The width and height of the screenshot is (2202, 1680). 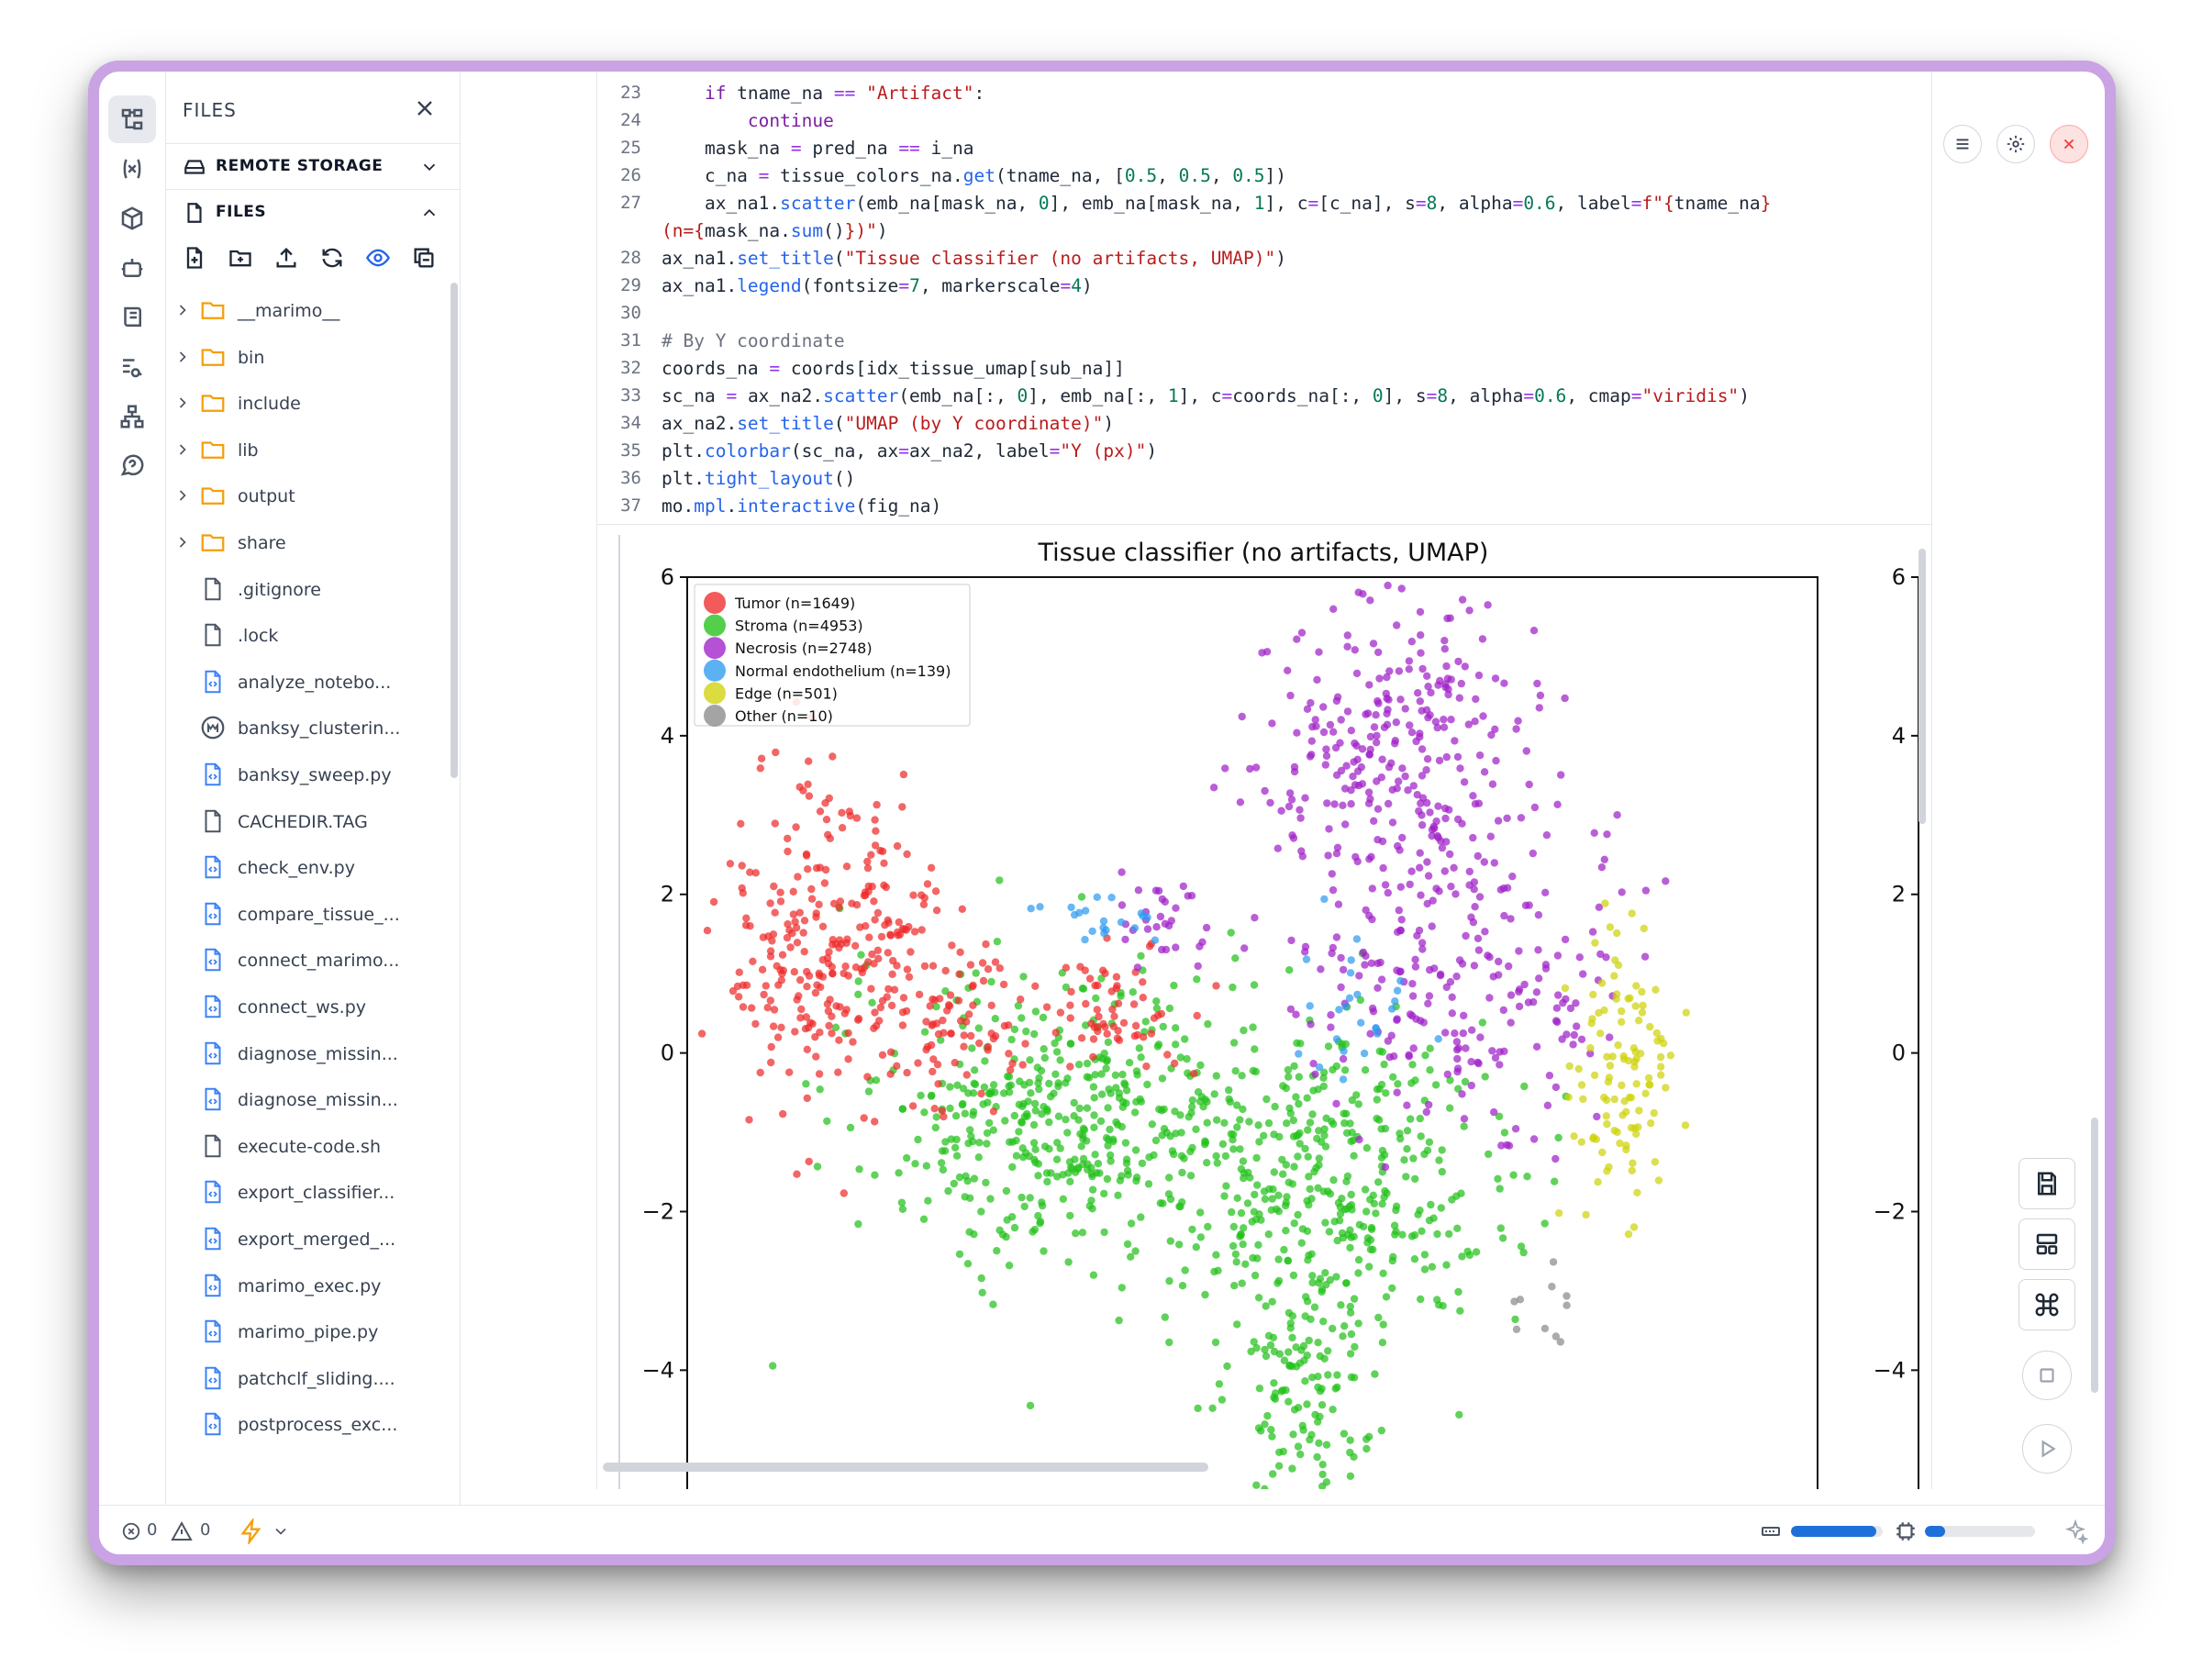 I want to click on remote-storage-section: REMOTE STORAGE, so click(x=313, y=166).